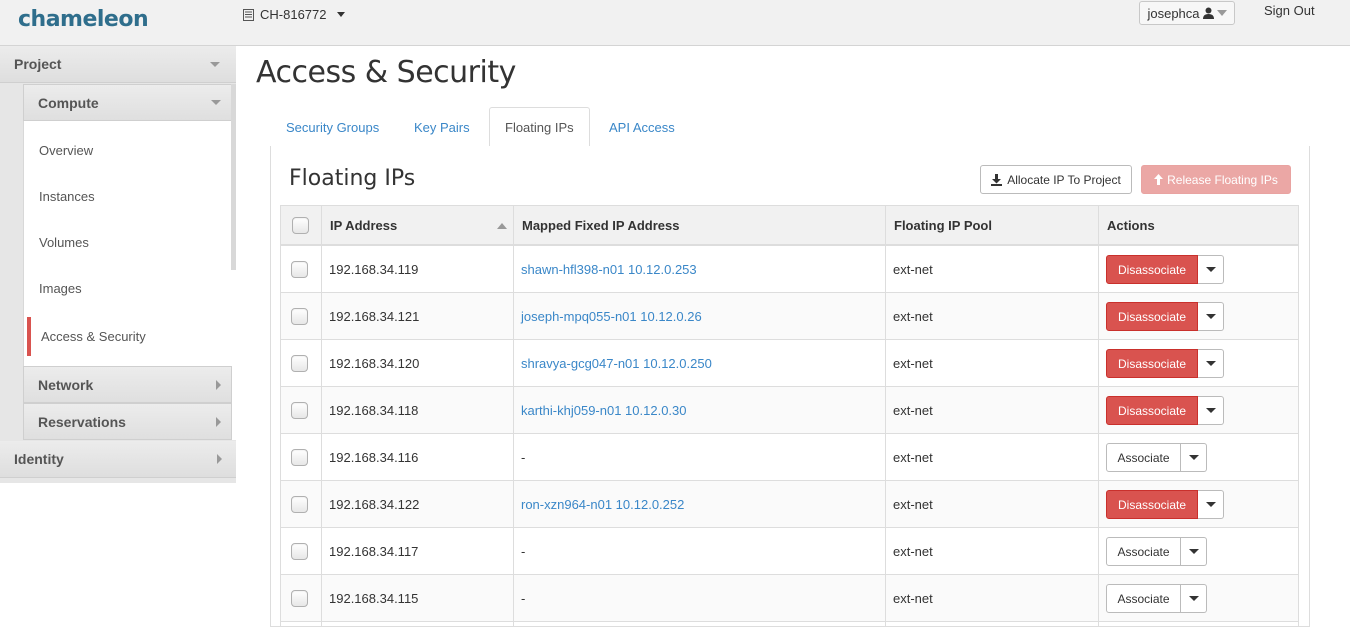  I want to click on ip-address: 192.168.34.119, so click(374, 269).